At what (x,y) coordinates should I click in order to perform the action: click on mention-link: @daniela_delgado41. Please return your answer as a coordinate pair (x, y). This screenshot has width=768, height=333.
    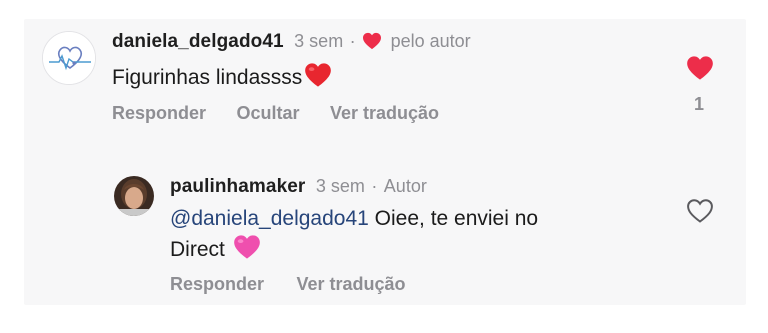
    Looking at the image, I should click on (269, 218).